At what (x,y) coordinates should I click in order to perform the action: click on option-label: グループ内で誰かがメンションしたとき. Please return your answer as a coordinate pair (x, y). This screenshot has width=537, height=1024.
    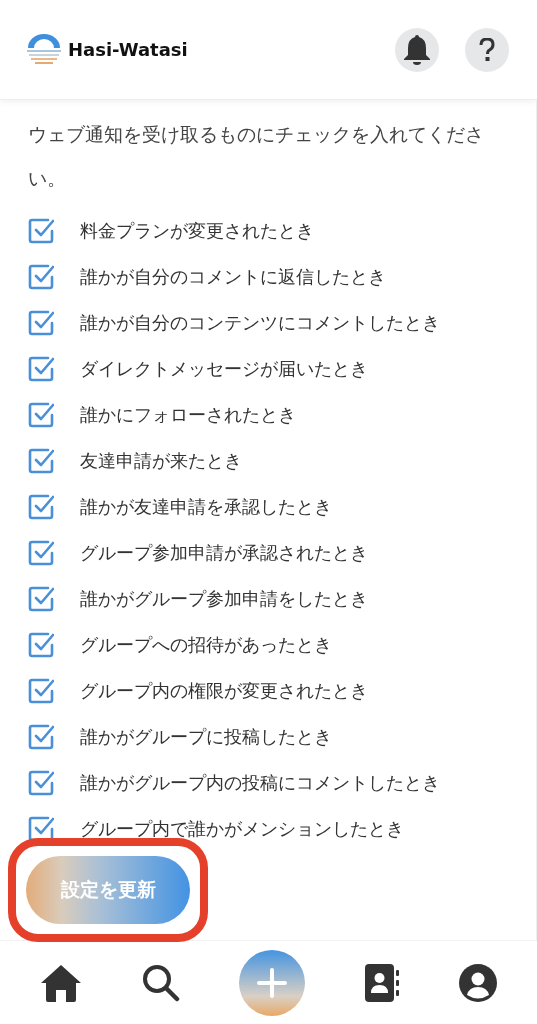
    Looking at the image, I should click on (242, 829).